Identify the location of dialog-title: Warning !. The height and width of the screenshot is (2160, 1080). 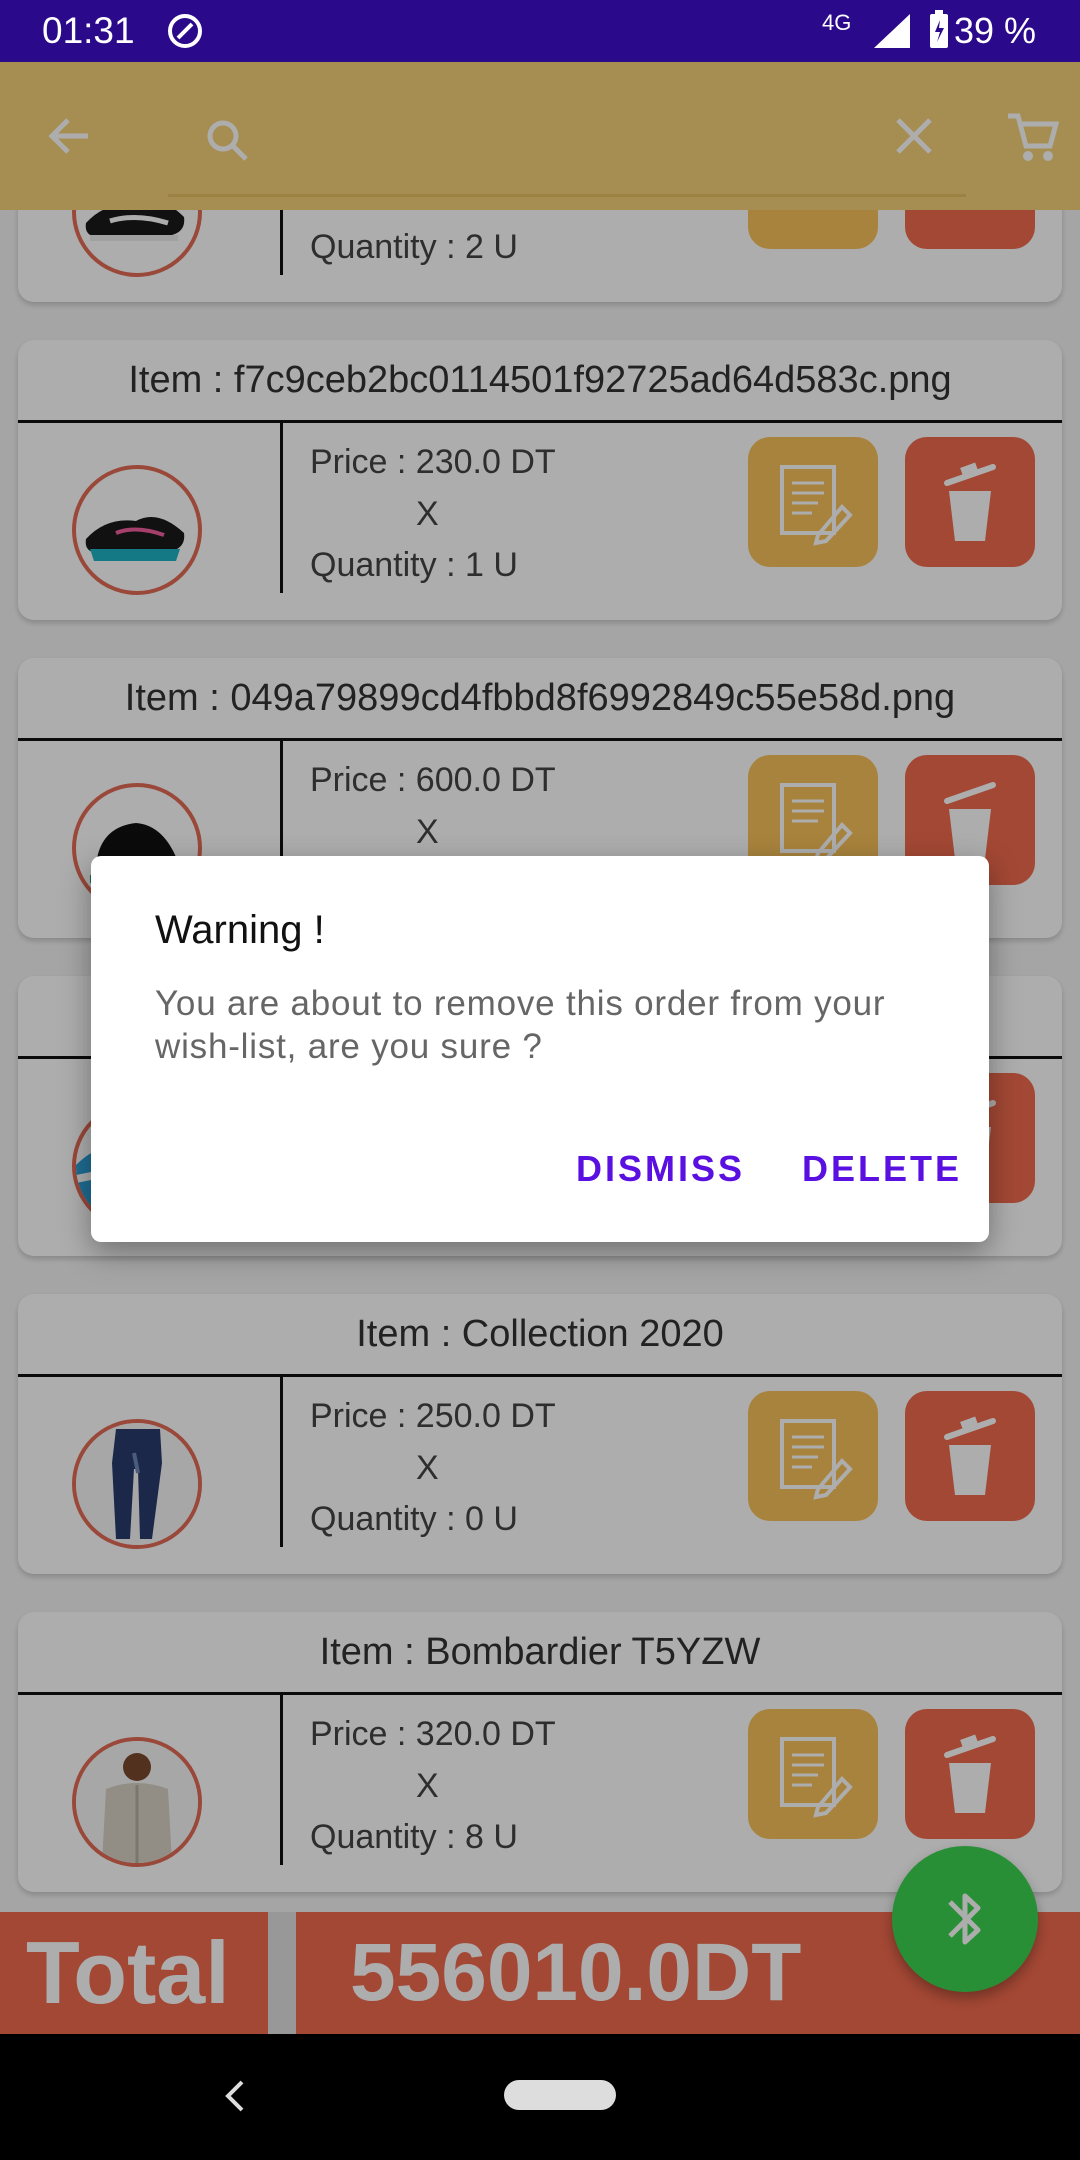
(240, 930).